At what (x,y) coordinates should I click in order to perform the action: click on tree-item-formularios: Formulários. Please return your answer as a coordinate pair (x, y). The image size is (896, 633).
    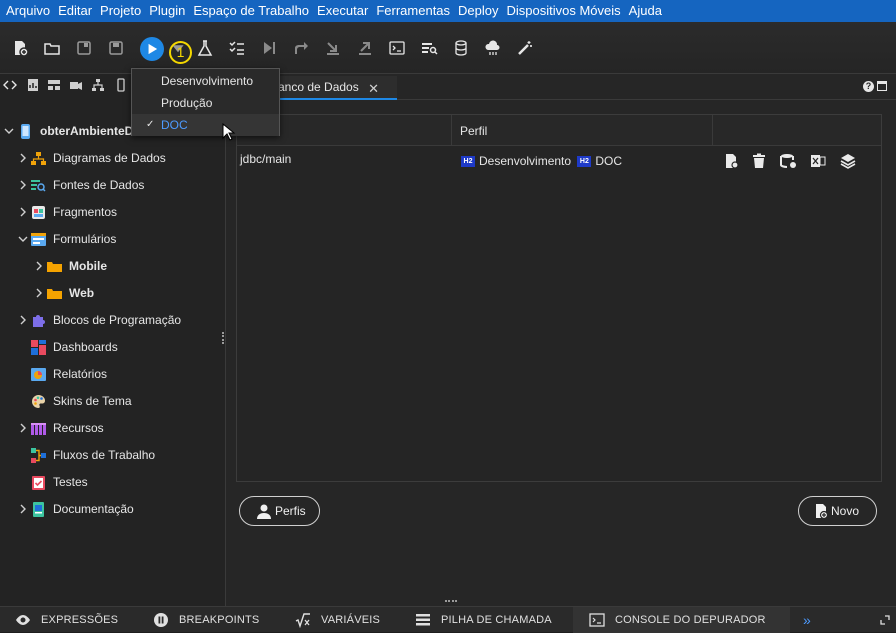
    Looking at the image, I should click on (66, 239).